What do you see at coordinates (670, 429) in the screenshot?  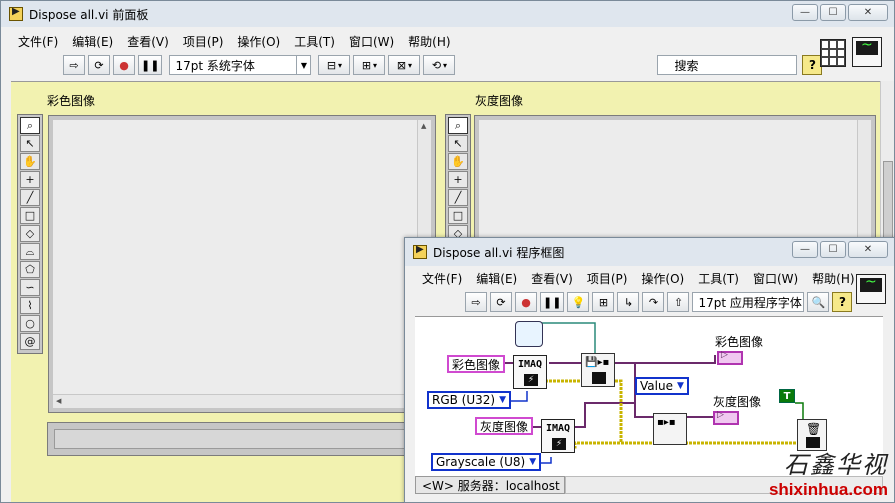 I see `imaq-extract-plane-node: ▪▸▪` at bounding box center [670, 429].